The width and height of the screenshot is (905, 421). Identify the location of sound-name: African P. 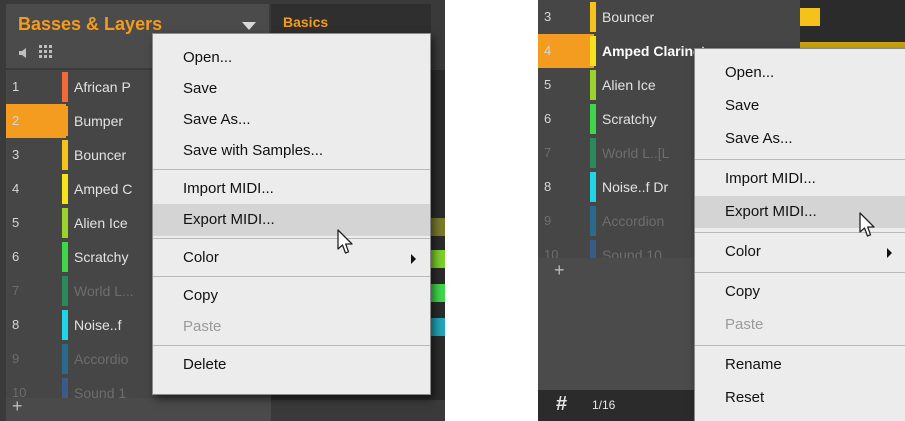
(102, 87).